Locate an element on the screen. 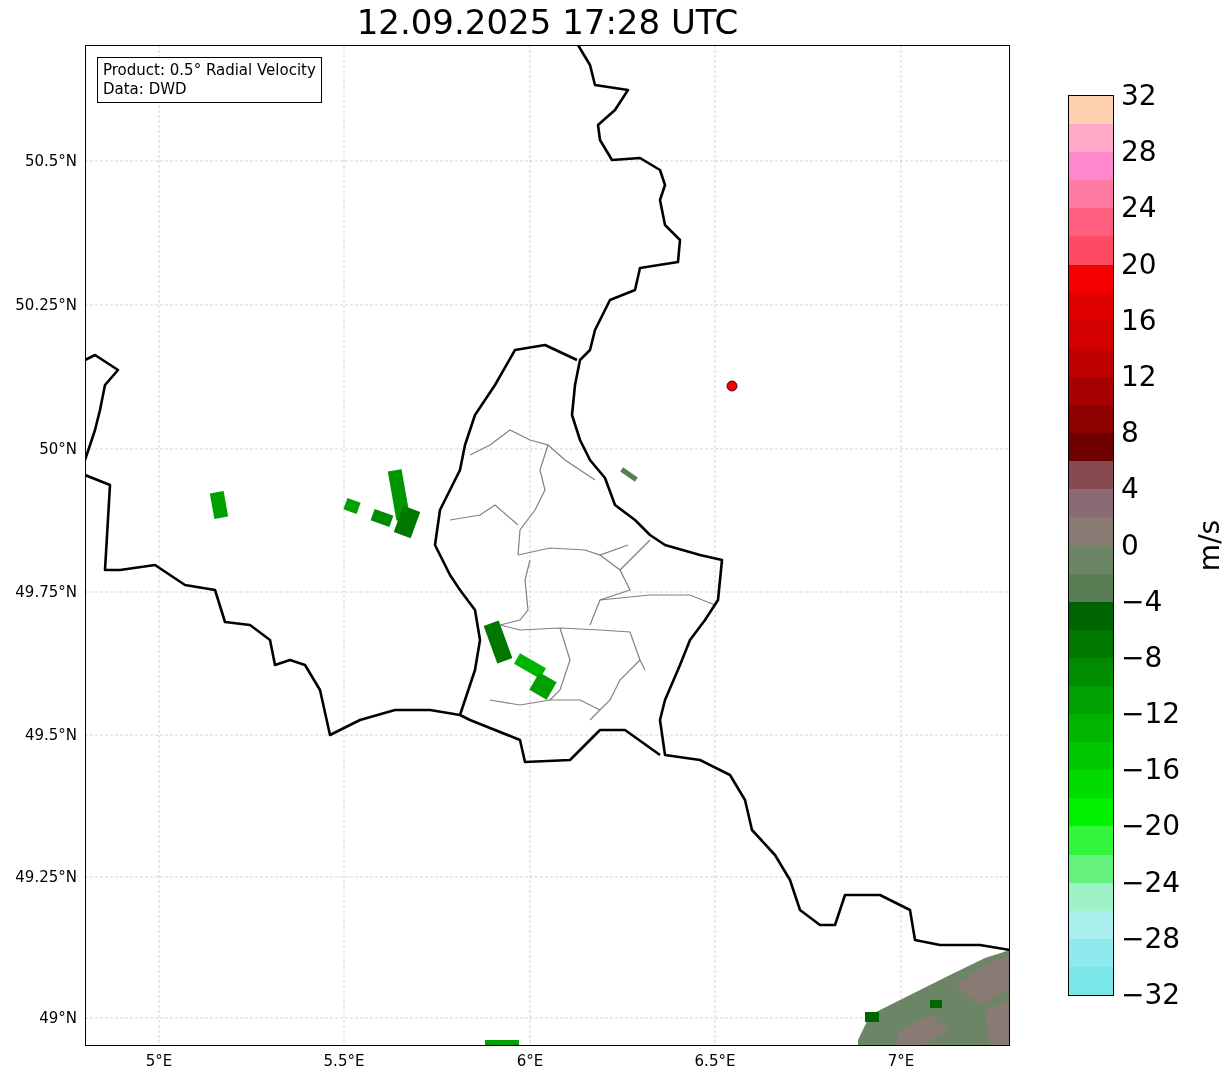 The height and width of the screenshot is (1081, 1225). colorbar-tick-label: −28 is located at coordinates (1151, 938).